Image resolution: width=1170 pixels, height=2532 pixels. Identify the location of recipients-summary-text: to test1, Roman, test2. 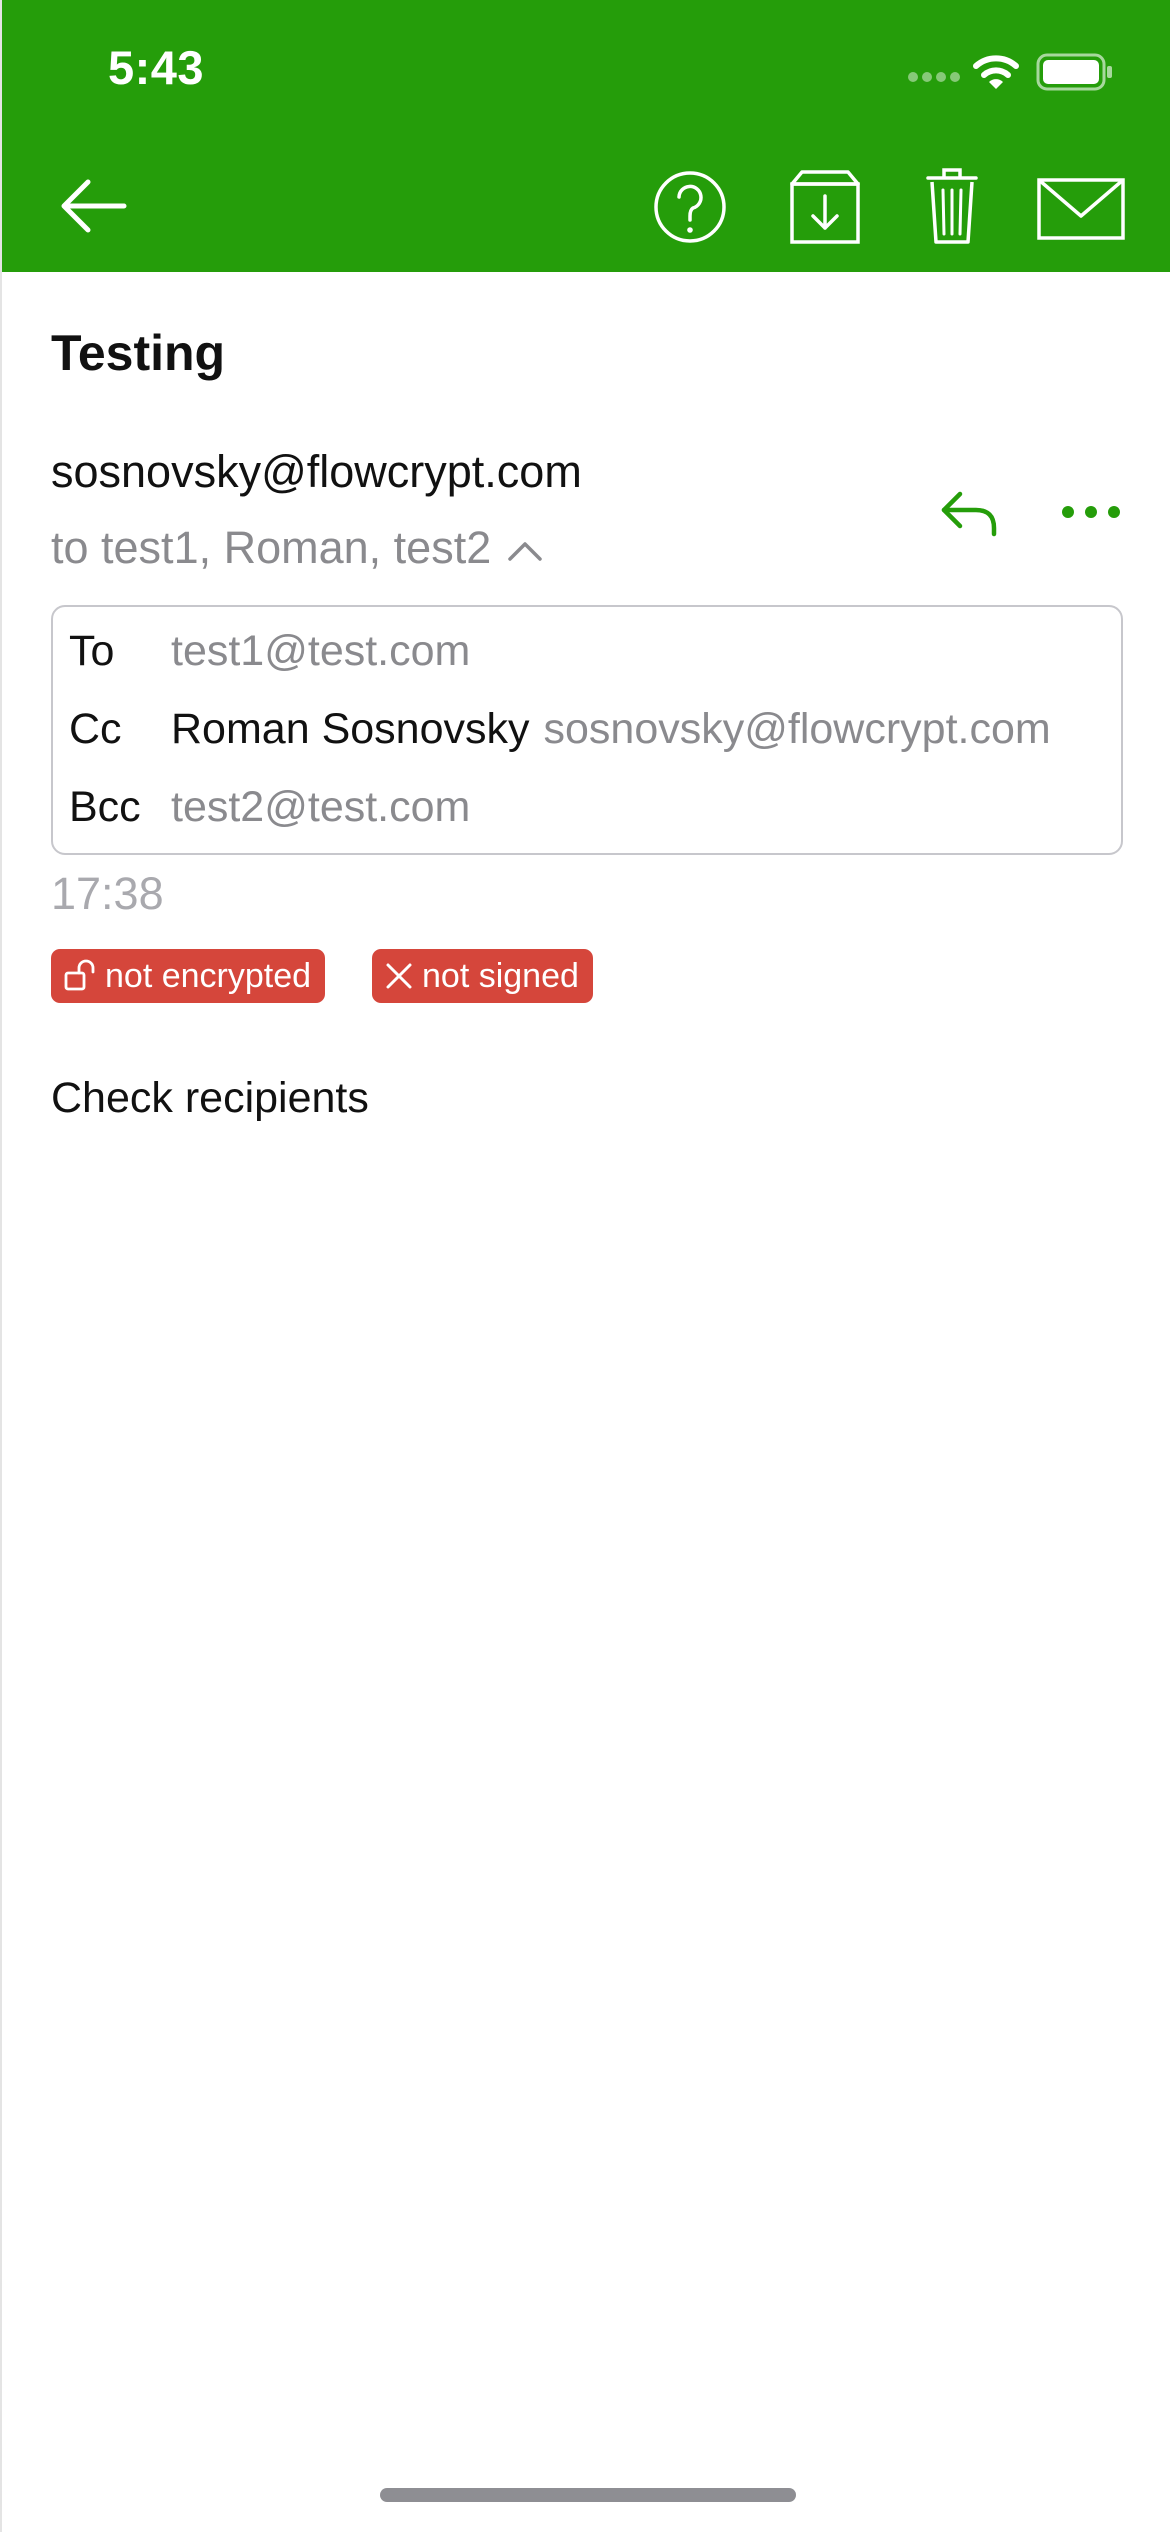
(271, 547).